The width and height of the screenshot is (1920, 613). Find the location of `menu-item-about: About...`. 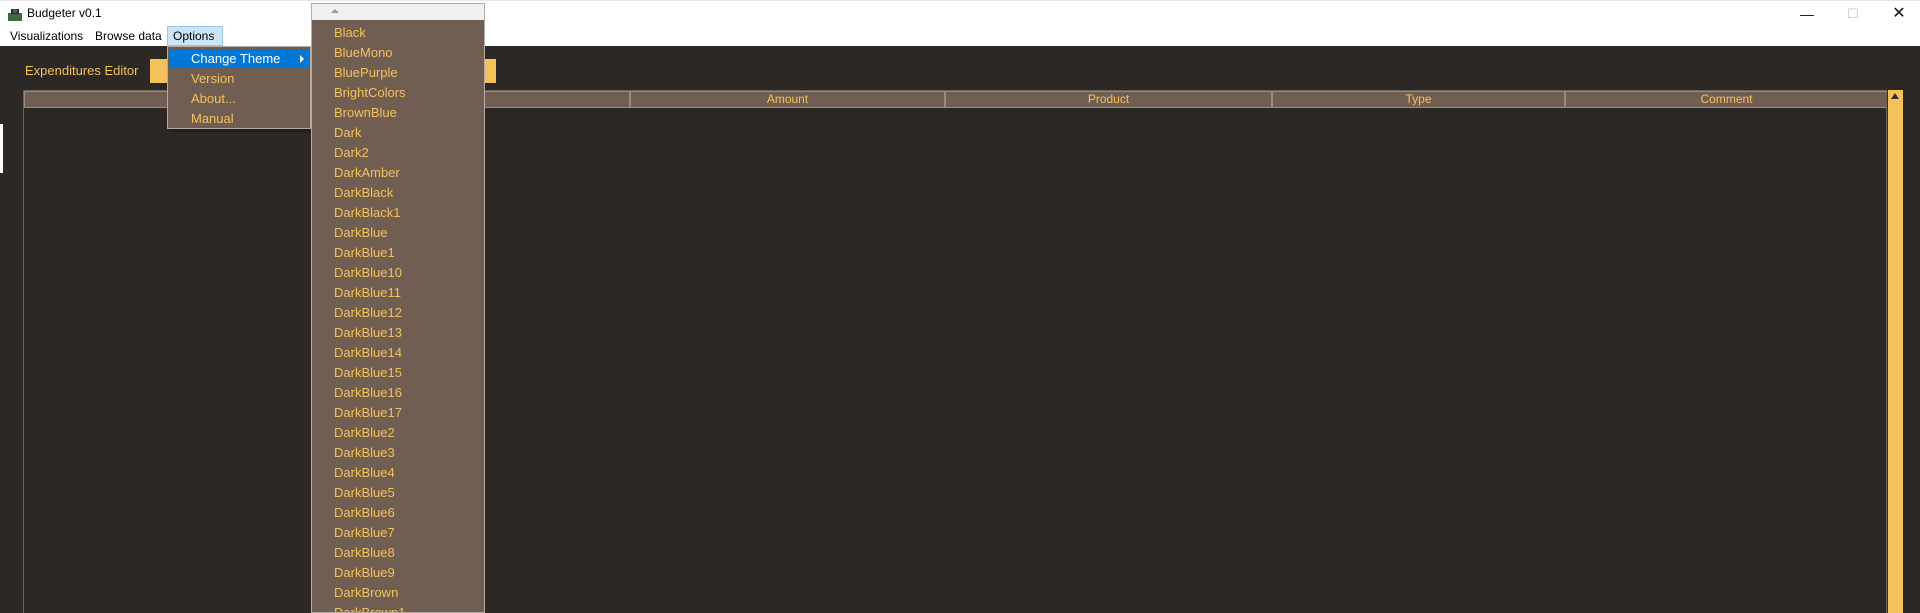

menu-item-about: About... is located at coordinates (239, 98).